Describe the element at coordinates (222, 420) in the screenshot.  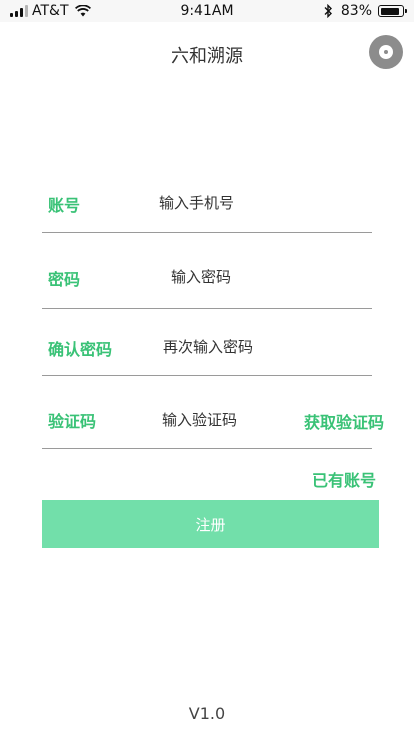
I see `code-input` at that location.